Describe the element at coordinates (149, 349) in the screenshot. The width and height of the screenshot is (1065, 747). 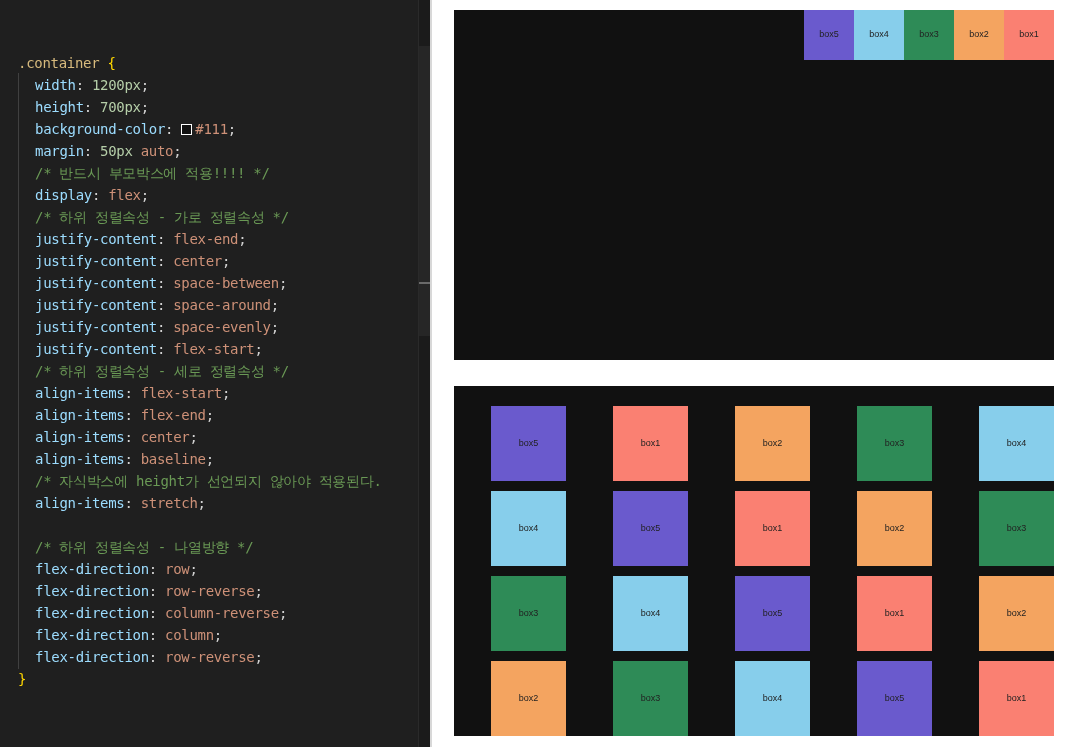
I see `code-line: justify-content: flex-start;` at that location.